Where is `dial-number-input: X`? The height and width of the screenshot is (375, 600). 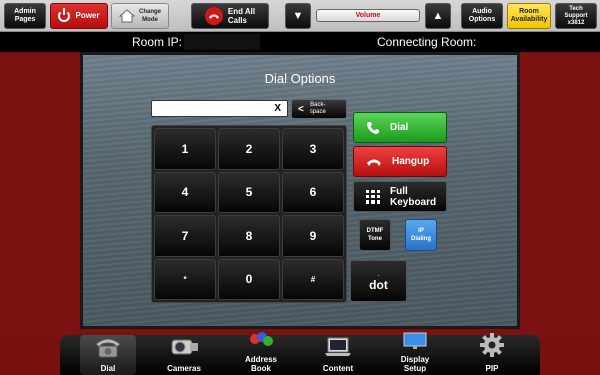
dial-number-input: X is located at coordinates (219, 108).